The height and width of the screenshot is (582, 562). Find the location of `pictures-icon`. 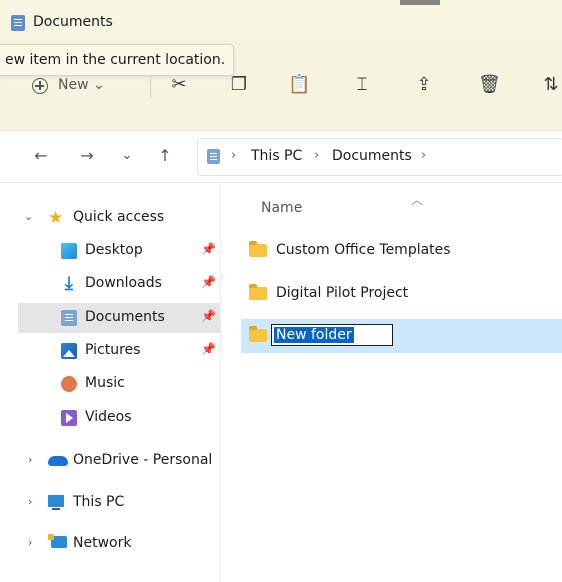

pictures-icon is located at coordinates (69, 351).